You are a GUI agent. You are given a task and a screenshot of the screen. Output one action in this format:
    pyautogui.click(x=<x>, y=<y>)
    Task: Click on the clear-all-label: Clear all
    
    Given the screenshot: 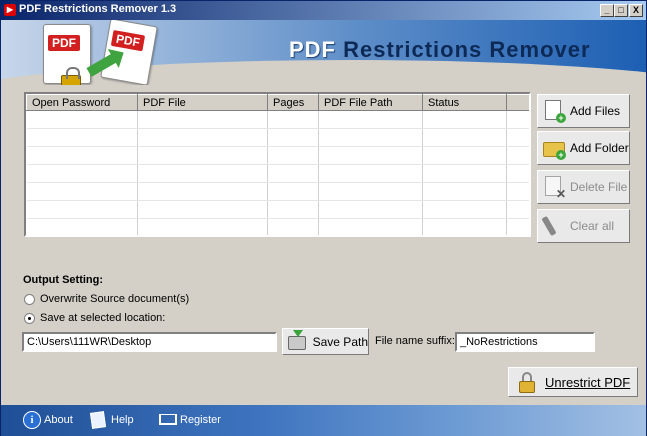 What is the action you would take?
    pyautogui.click(x=592, y=226)
    